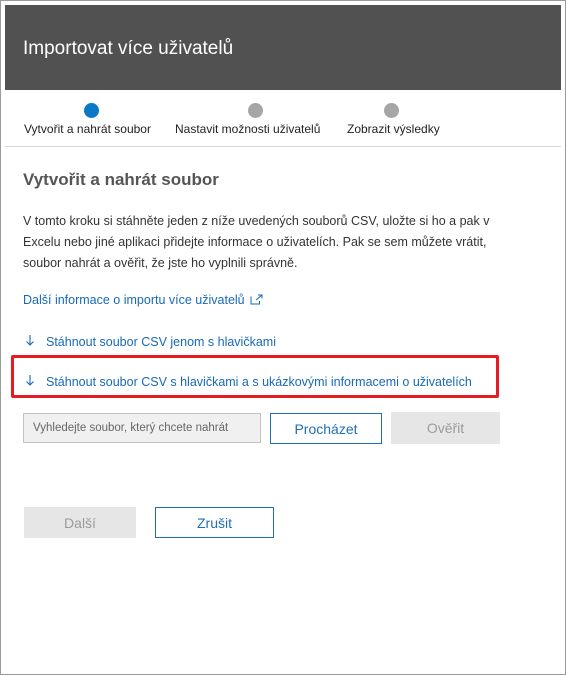 Image resolution: width=566 pixels, height=675 pixels. I want to click on download-icon, so click(30, 340).